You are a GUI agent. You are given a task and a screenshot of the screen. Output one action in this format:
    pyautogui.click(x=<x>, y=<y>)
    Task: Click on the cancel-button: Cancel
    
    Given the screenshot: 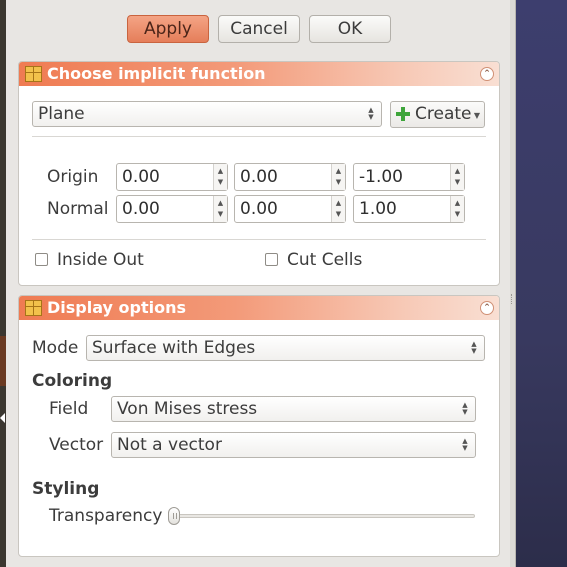 What is the action you would take?
    pyautogui.click(x=259, y=29)
    